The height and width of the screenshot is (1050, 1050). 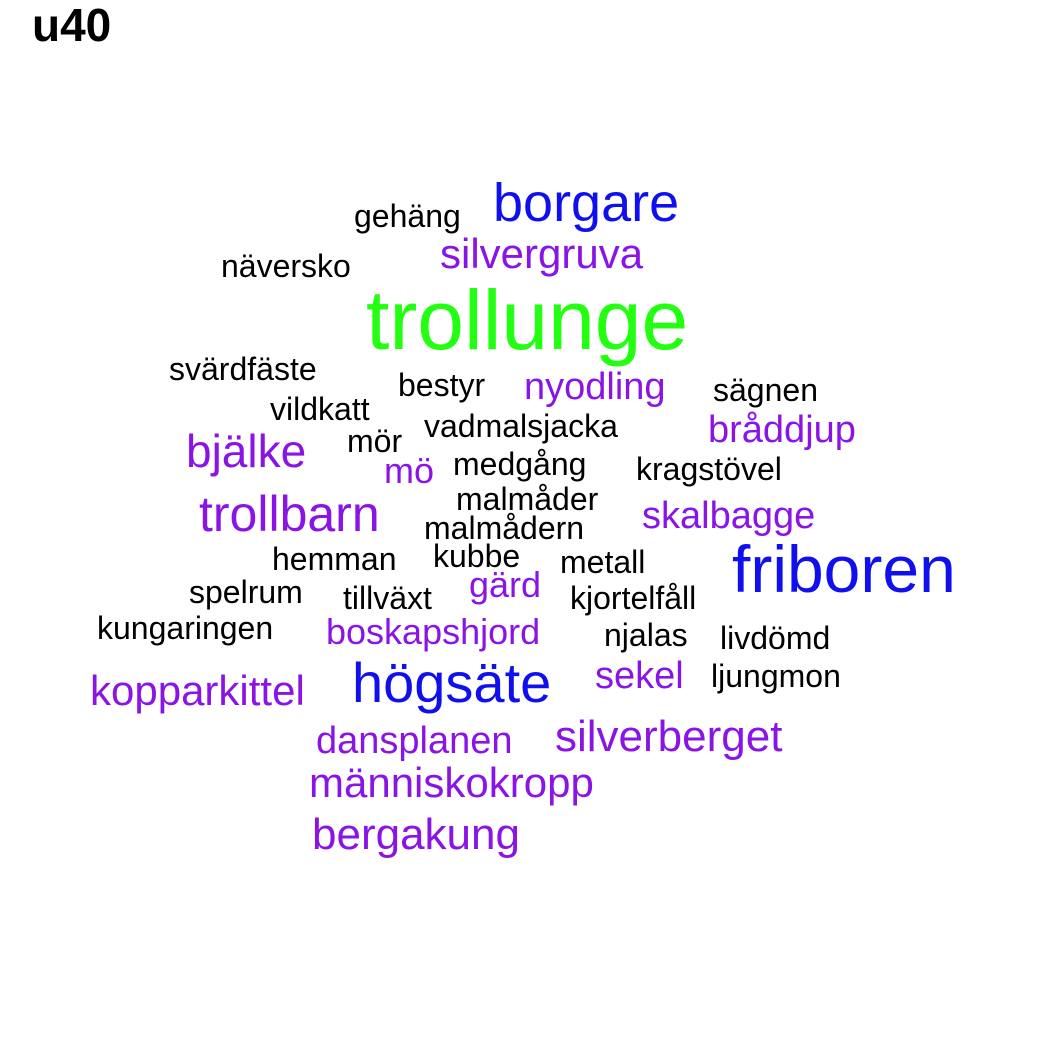 I want to click on cloud-word: hemman, so click(x=334, y=559).